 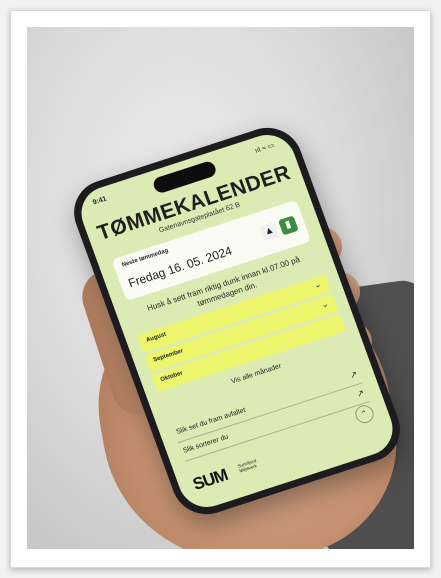 What do you see at coordinates (168, 356) in the screenshot?
I see `month-label: September` at bounding box center [168, 356].